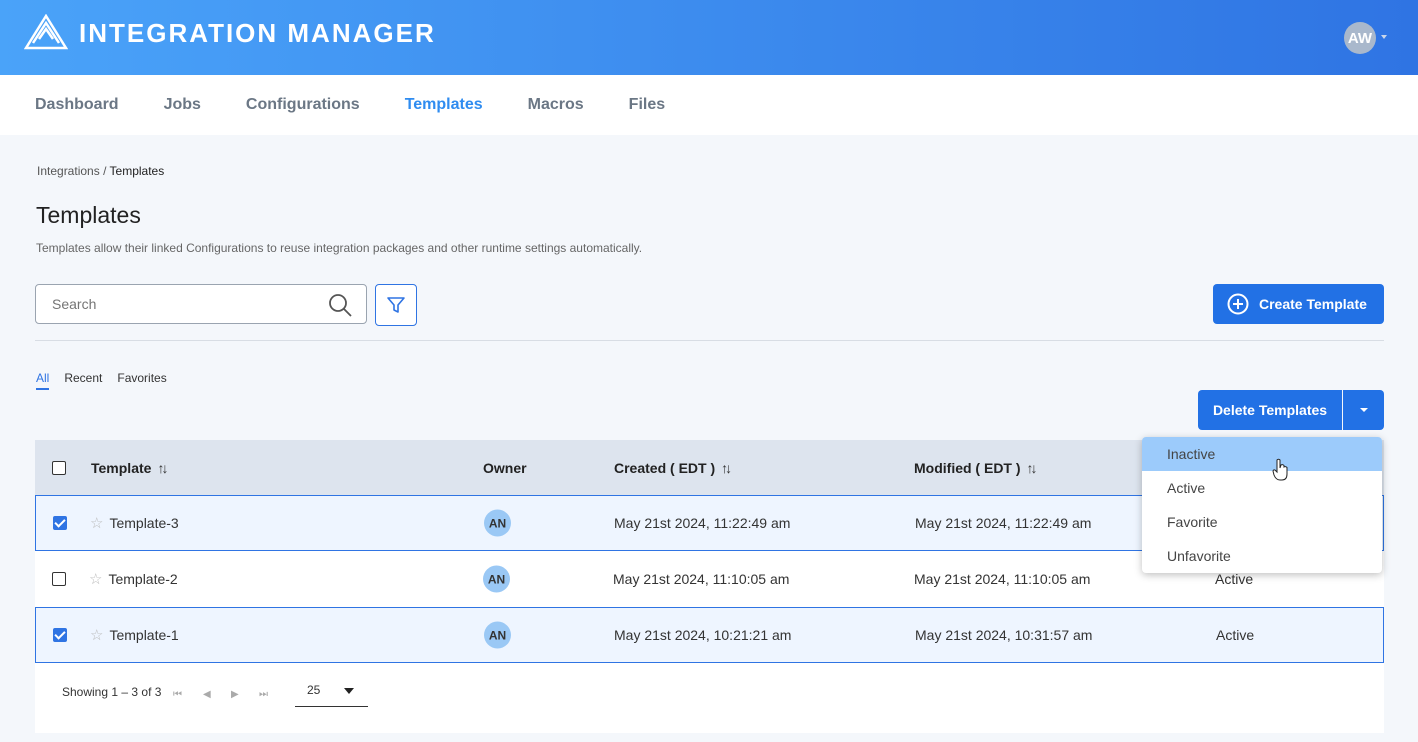 This screenshot has height=742, width=1418. What do you see at coordinates (182, 304) in the screenshot?
I see `search-input` at bounding box center [182, 304].